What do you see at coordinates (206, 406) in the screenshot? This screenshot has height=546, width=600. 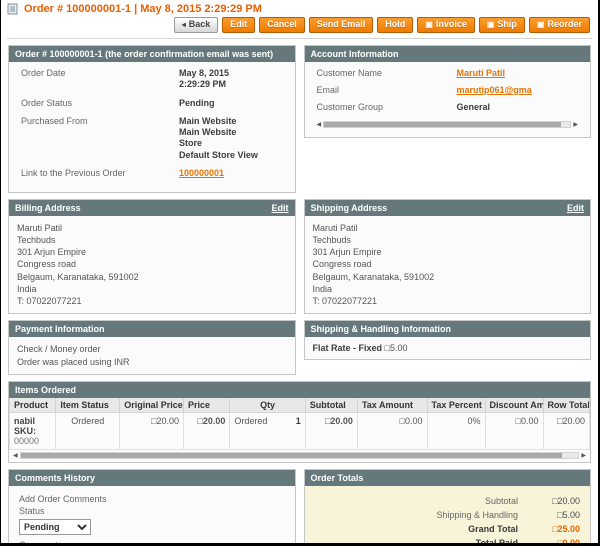 I see `col-price: Price` at bounding box center [206, 406].